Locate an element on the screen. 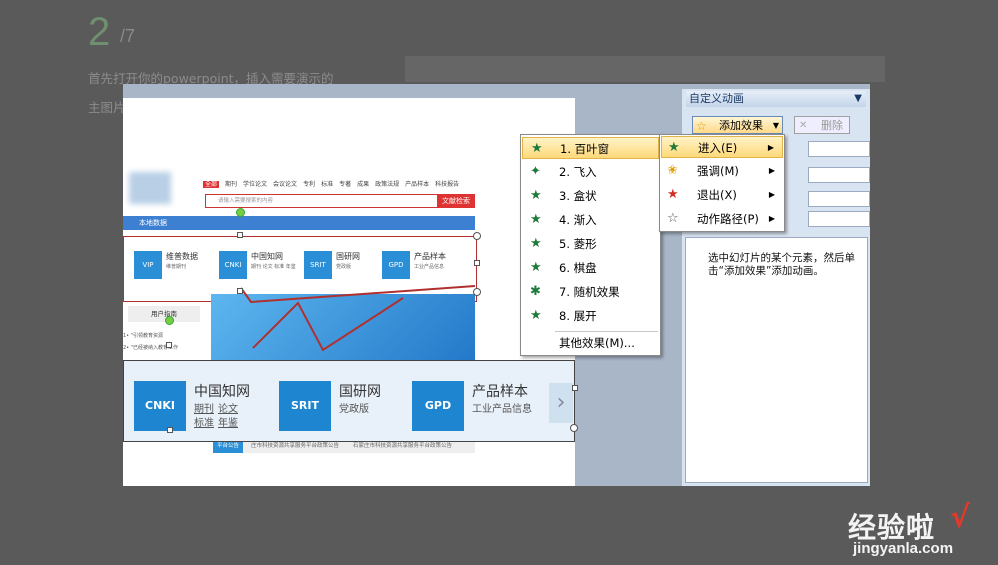  menu-item-motion-path: ☆ 动作路径(P) ▶ is located at coordinates (722, 219).